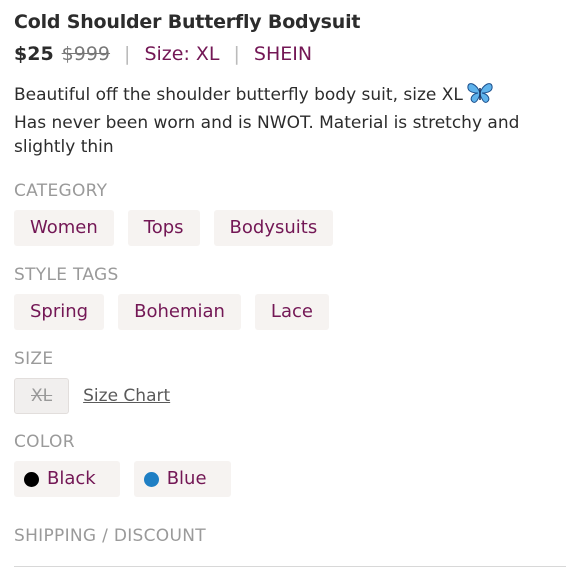  What do you see at coordinates (187, 22) in the screenshot?
I see `listing-title: Cold Shoulder Butterfly Bodysuit` at bounding box center [187, 22].